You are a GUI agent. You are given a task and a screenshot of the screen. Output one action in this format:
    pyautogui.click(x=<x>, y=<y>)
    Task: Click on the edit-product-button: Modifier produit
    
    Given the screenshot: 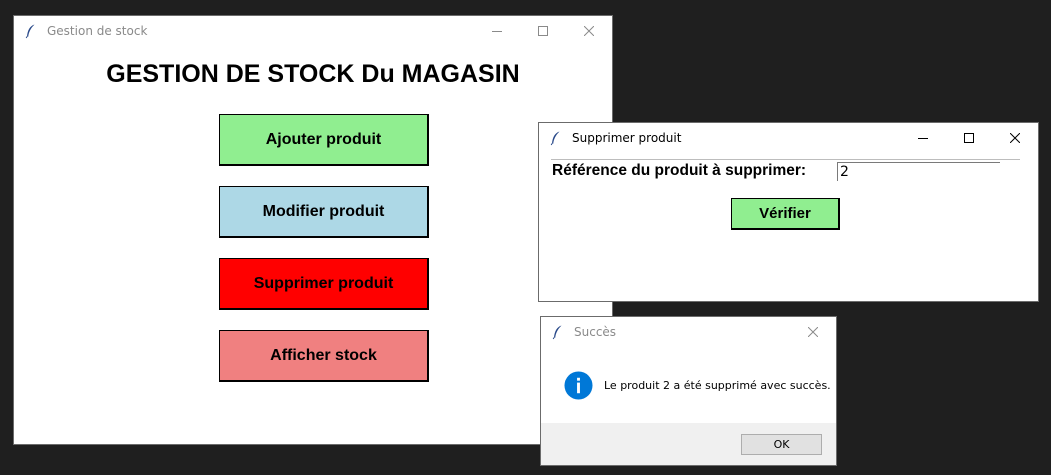 What is the action you would take?
    pyautogui.click(x=324, y=212)
    